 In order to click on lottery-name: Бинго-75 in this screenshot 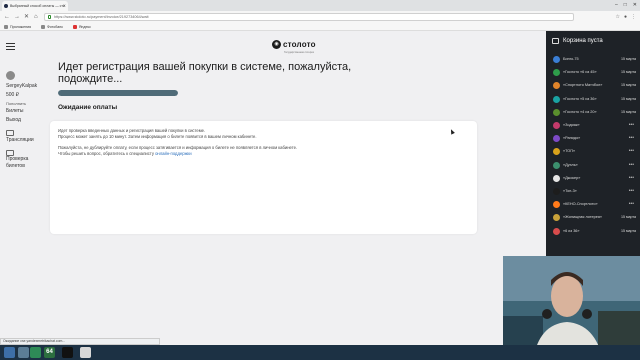, I will do `click(571, 59)`.